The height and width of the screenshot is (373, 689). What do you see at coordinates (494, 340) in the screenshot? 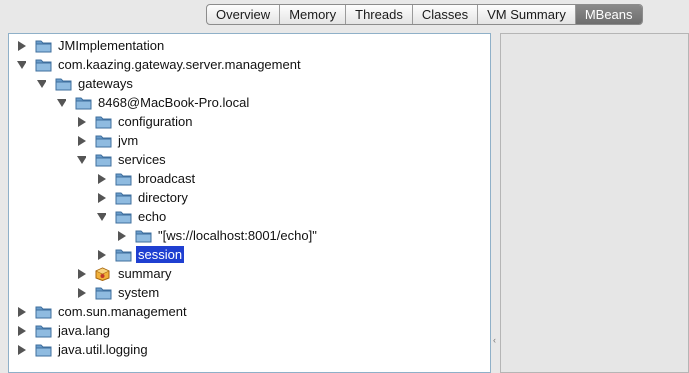
I see `split-grip-icon: ‹` at bounding box center [494, 340].